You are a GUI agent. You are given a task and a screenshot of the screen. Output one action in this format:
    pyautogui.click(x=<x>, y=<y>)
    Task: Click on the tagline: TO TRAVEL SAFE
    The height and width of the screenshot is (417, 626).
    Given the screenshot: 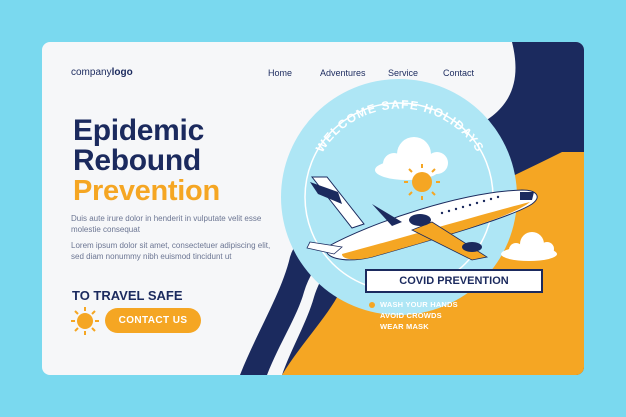 What is the action you would take?
    pyautogui.click(x=127, y=295)
    